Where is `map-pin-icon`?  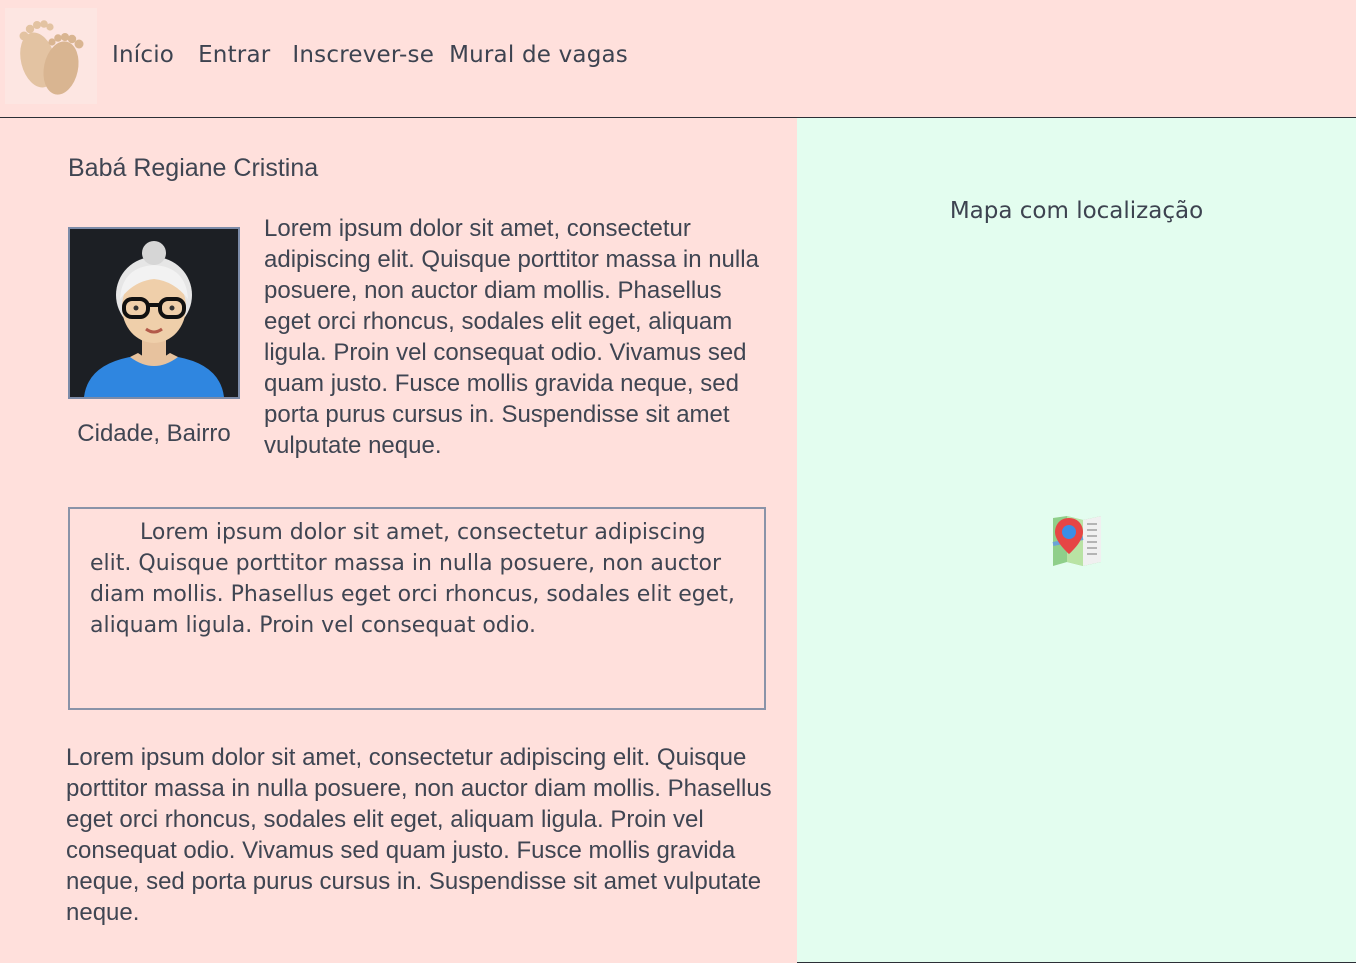
map-pin-icon is located at coordinates (1077, 541).